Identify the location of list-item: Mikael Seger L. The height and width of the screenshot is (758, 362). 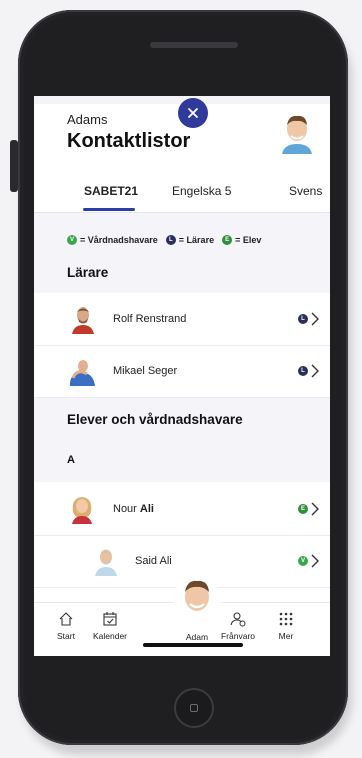
(182, 372).